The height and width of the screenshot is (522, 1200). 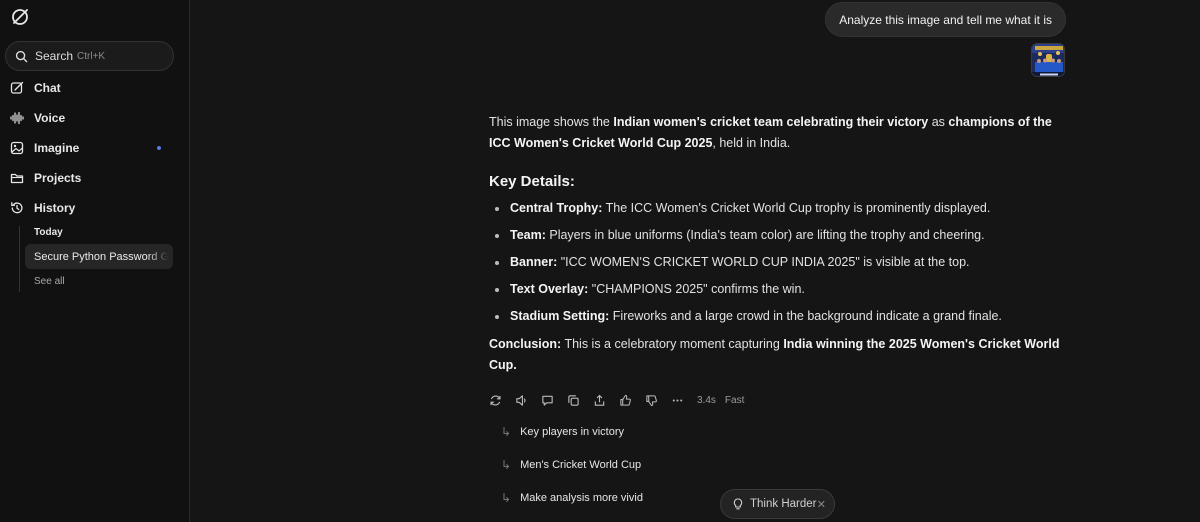 What do you see at coordinates (549, 289) in the screenshot?
I see `detail-term: Text Overlay:` at bounding box center [549, 289].